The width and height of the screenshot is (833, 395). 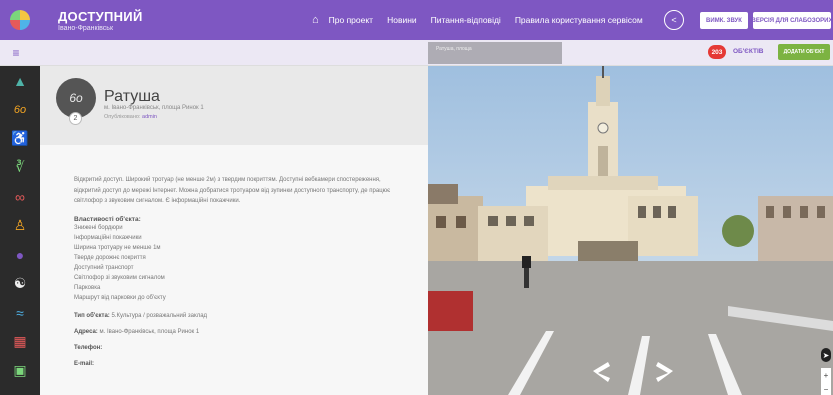 What do you see at coordinates (149, 331) in the screenshot?
I see `address-value: м. Івано-Франківськ, площа Ринок 1` at bounding box center [149, 331].